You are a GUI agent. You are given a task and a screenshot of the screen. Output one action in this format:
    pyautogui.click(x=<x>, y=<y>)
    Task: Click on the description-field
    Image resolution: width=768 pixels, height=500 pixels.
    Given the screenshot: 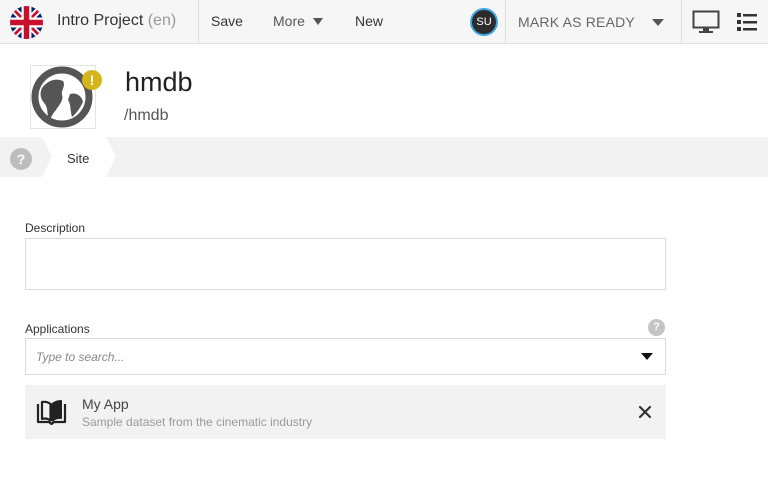 What is the action you would take?
    pyautogui.click(x=345, y=264)
    